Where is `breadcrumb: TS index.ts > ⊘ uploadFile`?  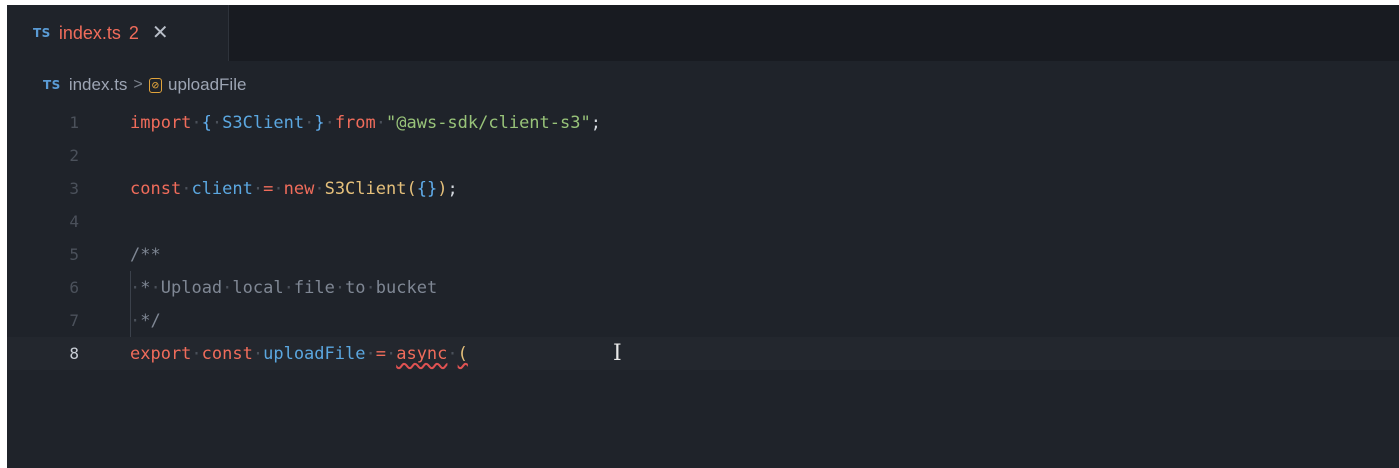
breadcrumb: TS index.ts > ⊘ uploadFile is located at coordinates (144, 85).